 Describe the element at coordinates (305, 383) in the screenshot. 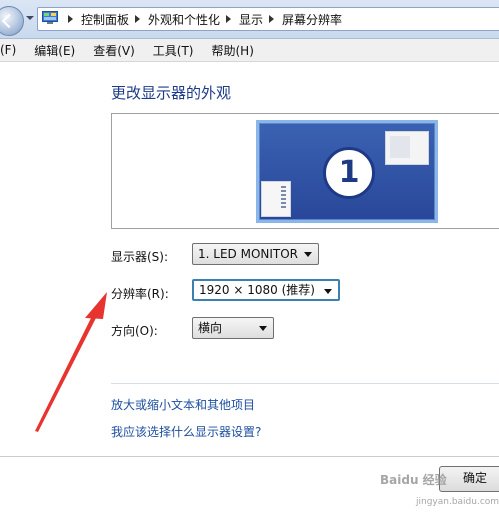

I see `section-divider` at that location.